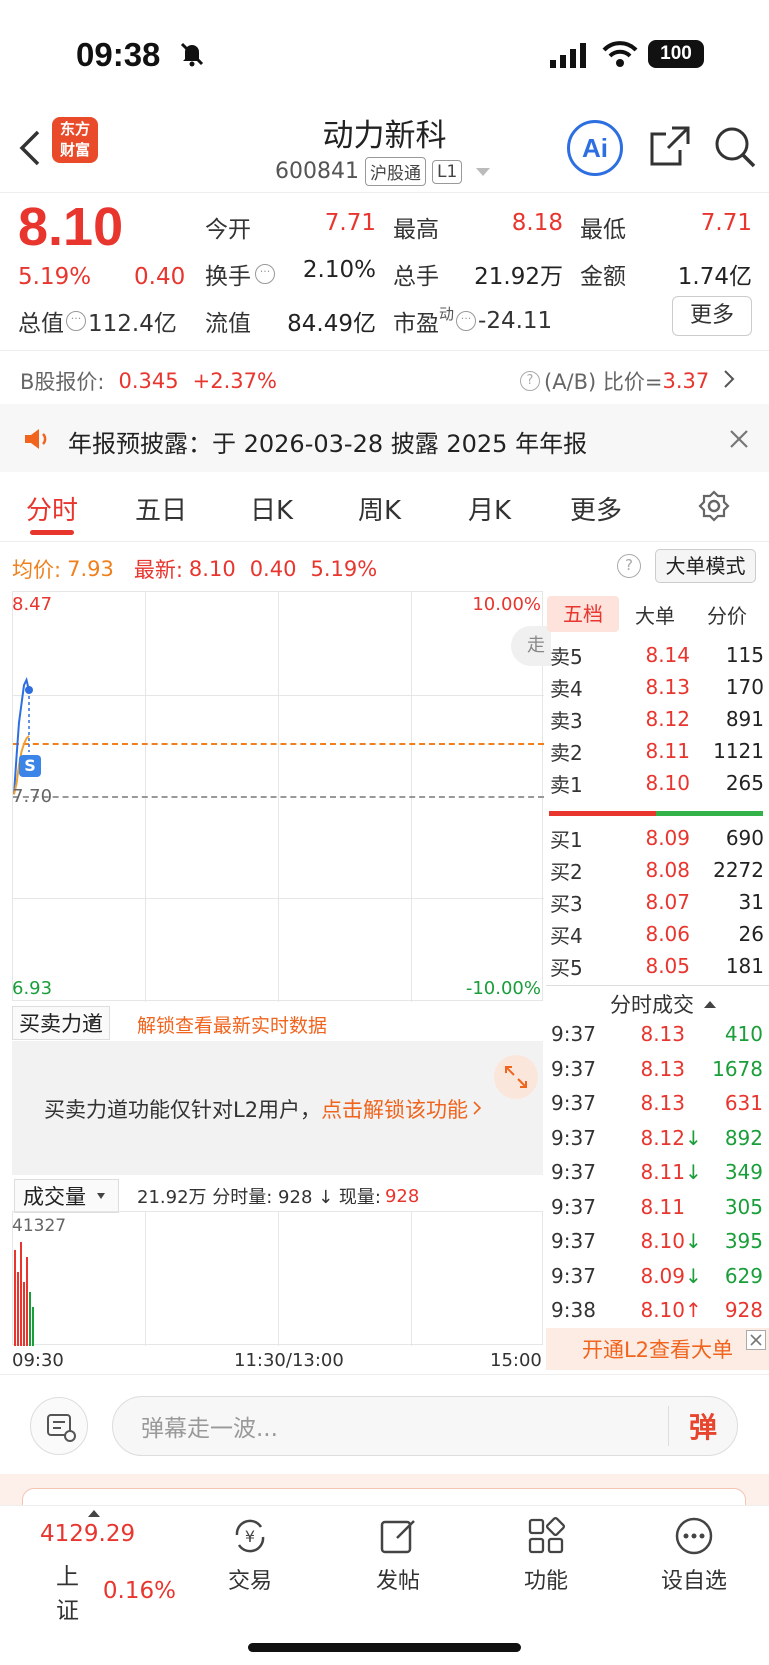  What do you see at coordinates (662, 1241) in the screenshot?
I see `trade-price: 8.10` at bounding box center [662, 1241].